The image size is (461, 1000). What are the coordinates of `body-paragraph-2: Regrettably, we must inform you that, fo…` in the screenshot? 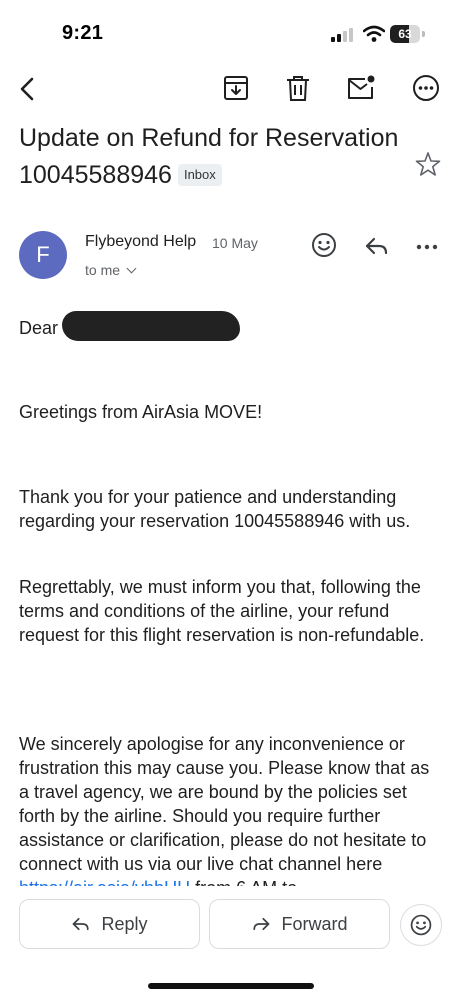 It's located at (222, 611).